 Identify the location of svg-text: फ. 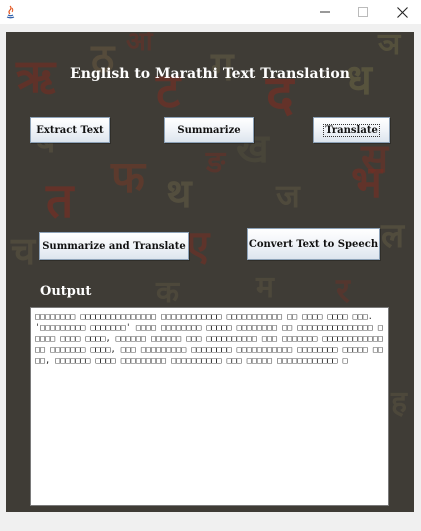
(128, 177).